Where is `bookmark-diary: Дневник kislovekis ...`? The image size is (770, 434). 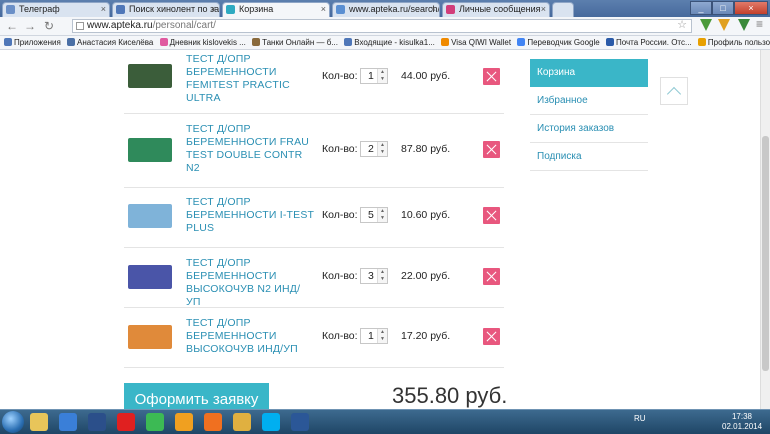
bookmark-diary: Дневник kislovekis ... is located at coordinates (202, 42).